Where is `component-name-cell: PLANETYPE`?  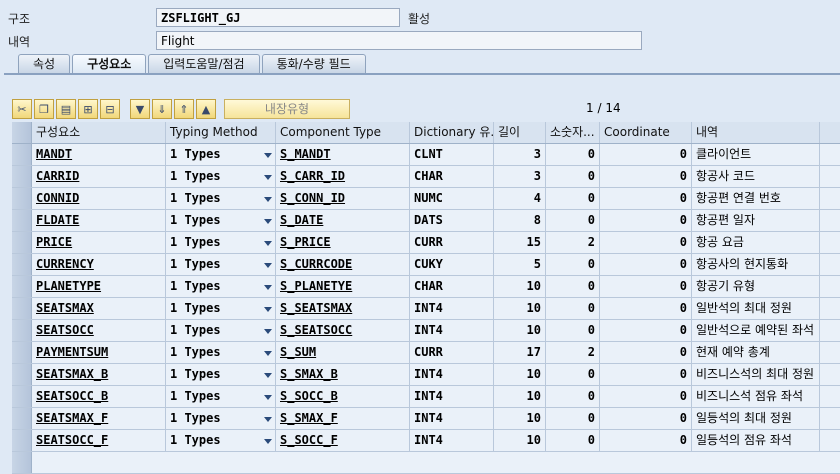
component-name-cell: PLANETYPE is located at coordinates (99, 286).